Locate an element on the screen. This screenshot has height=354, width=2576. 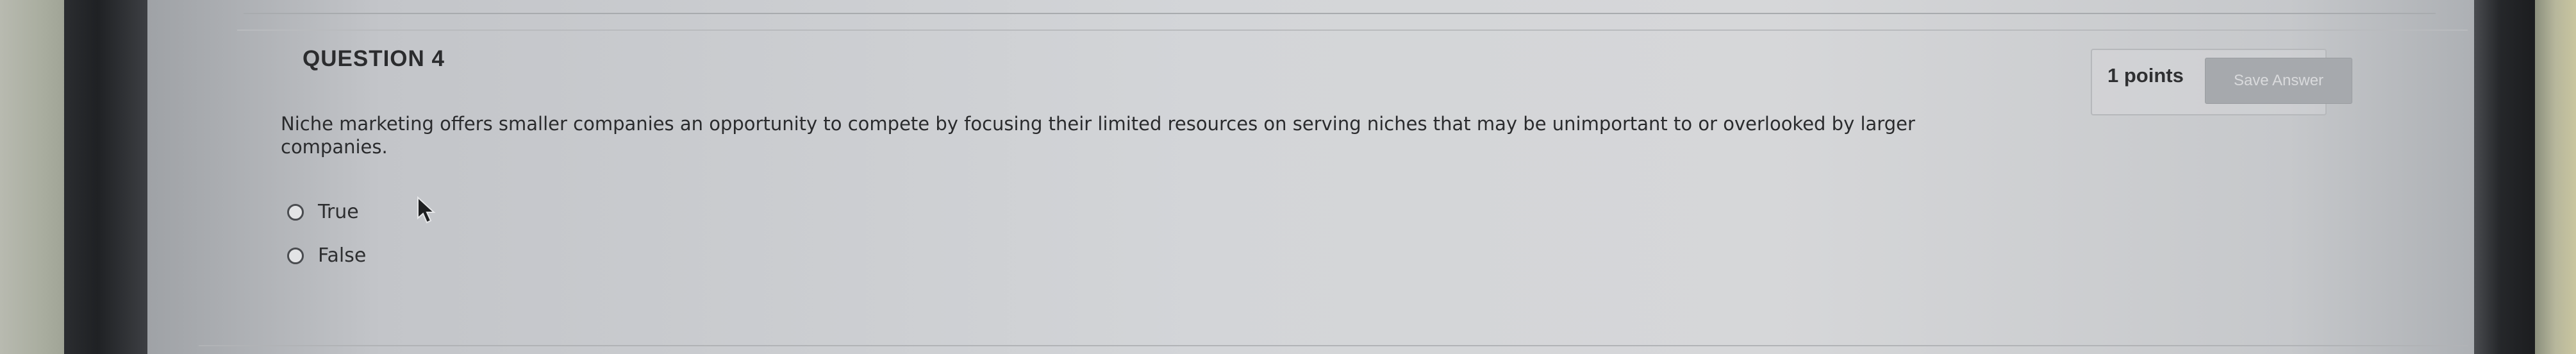
question-title: QUESTION 4 is located at coordinates (374, 58).